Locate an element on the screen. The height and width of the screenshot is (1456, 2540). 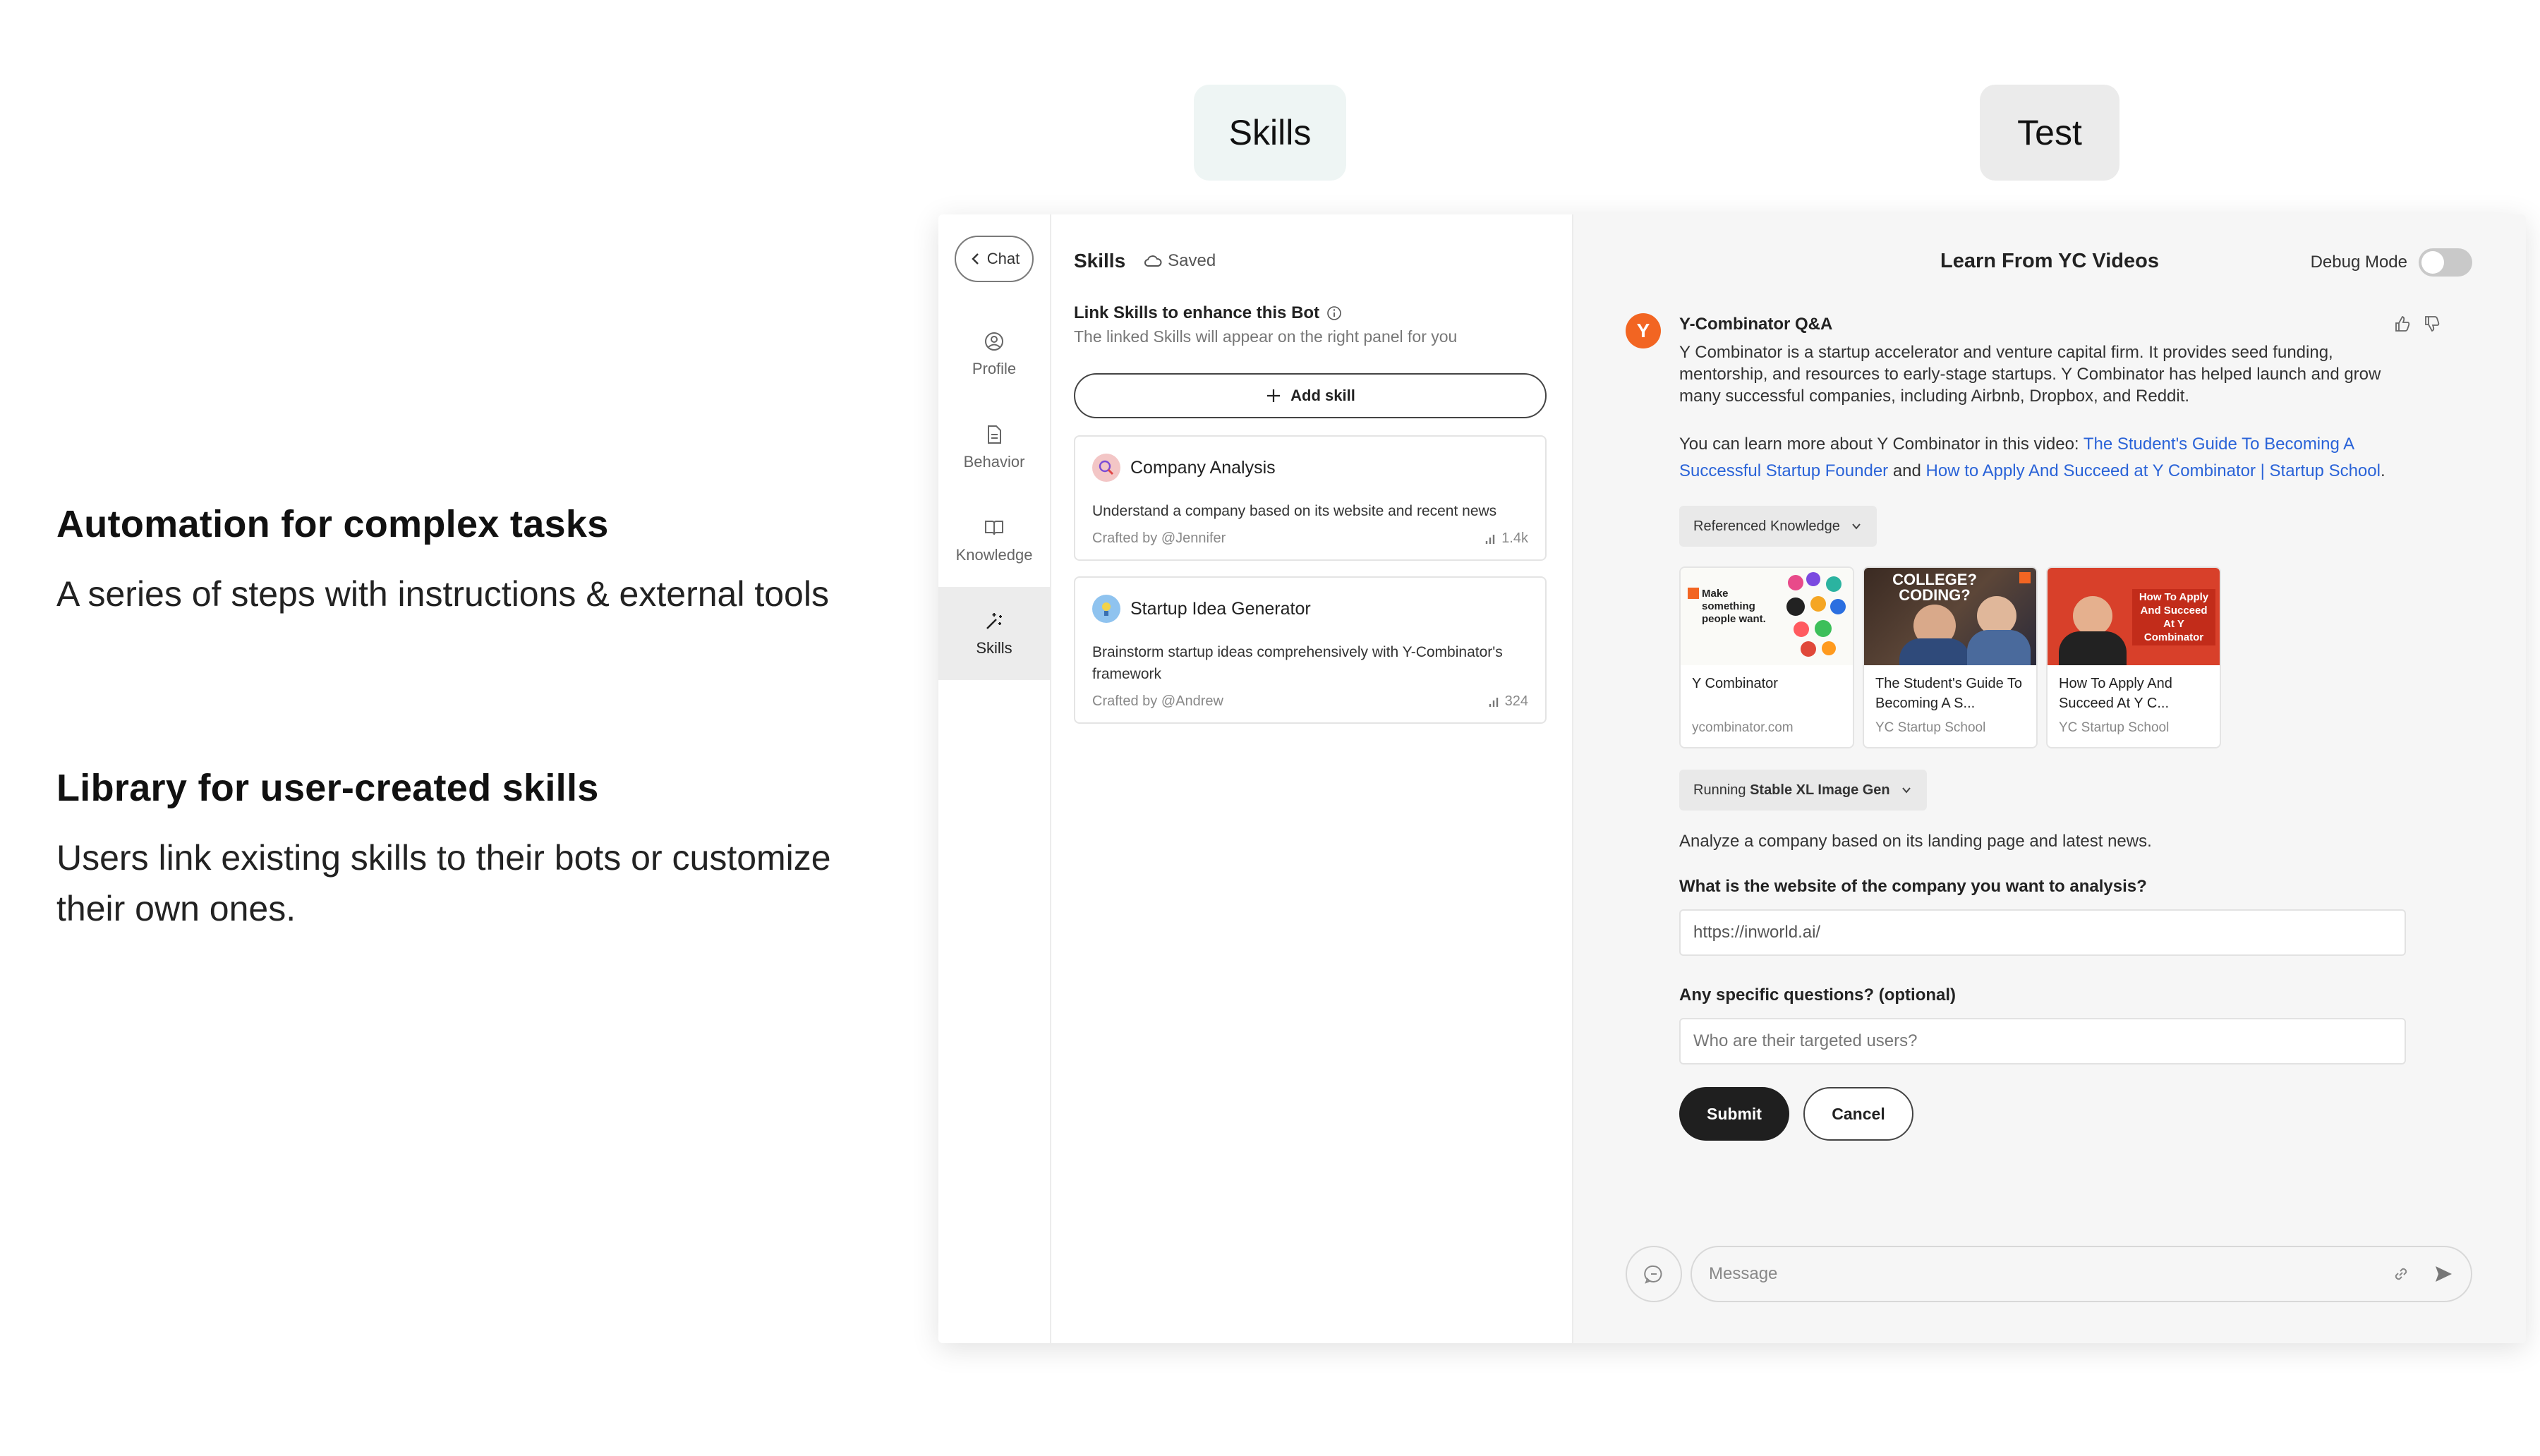
chat-label: Chat is located at coordinates (1003, 258).